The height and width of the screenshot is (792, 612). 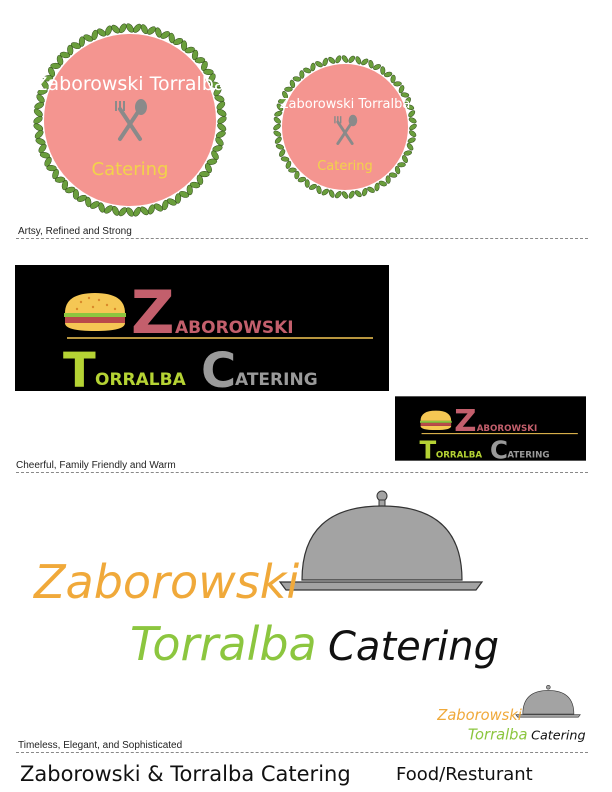 What do you see at coordinates (345, 127) in the screenshot?
I see `circle-logo-small: Zaborowski Torralba Catering` at bounding box center [345, 127].